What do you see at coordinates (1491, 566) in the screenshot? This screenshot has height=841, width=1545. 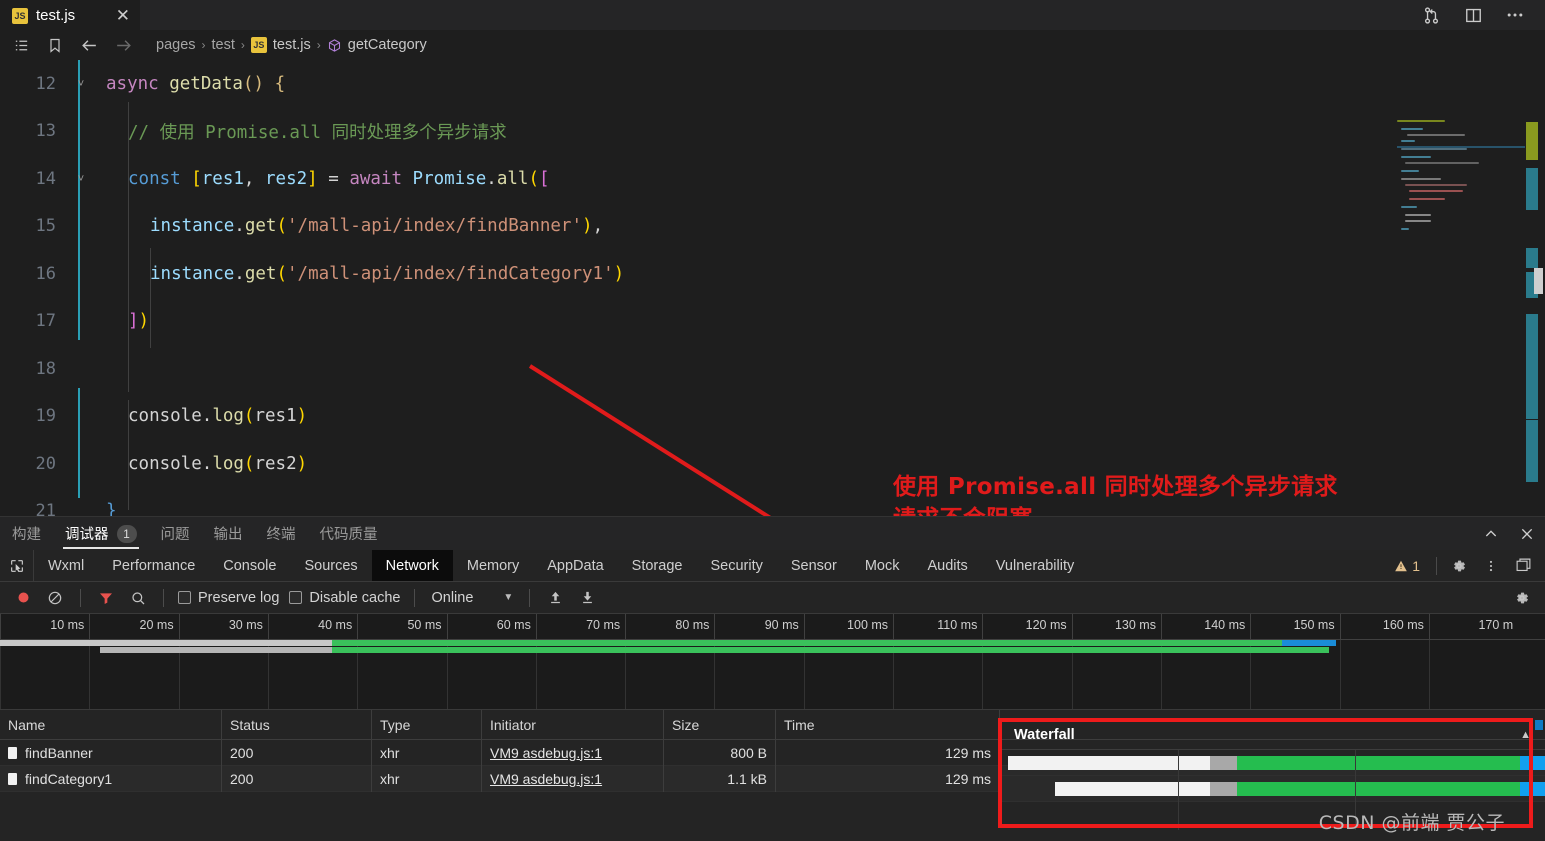 I see `more-vertical-icon` at bounding box center [1491, 566].